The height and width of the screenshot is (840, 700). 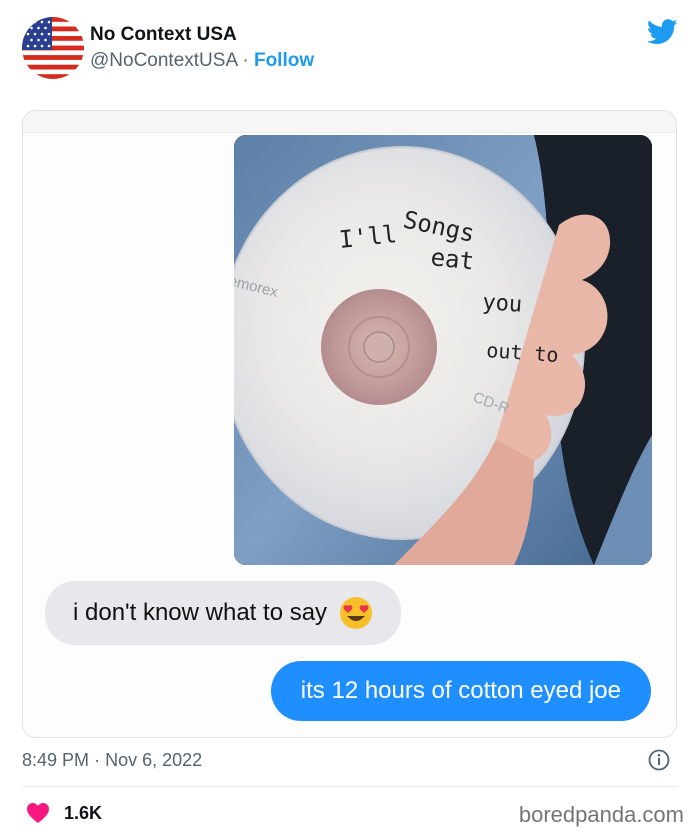 I want to click on incoming-message-bubble: i don't know what to say, so click(x=223, y=613).